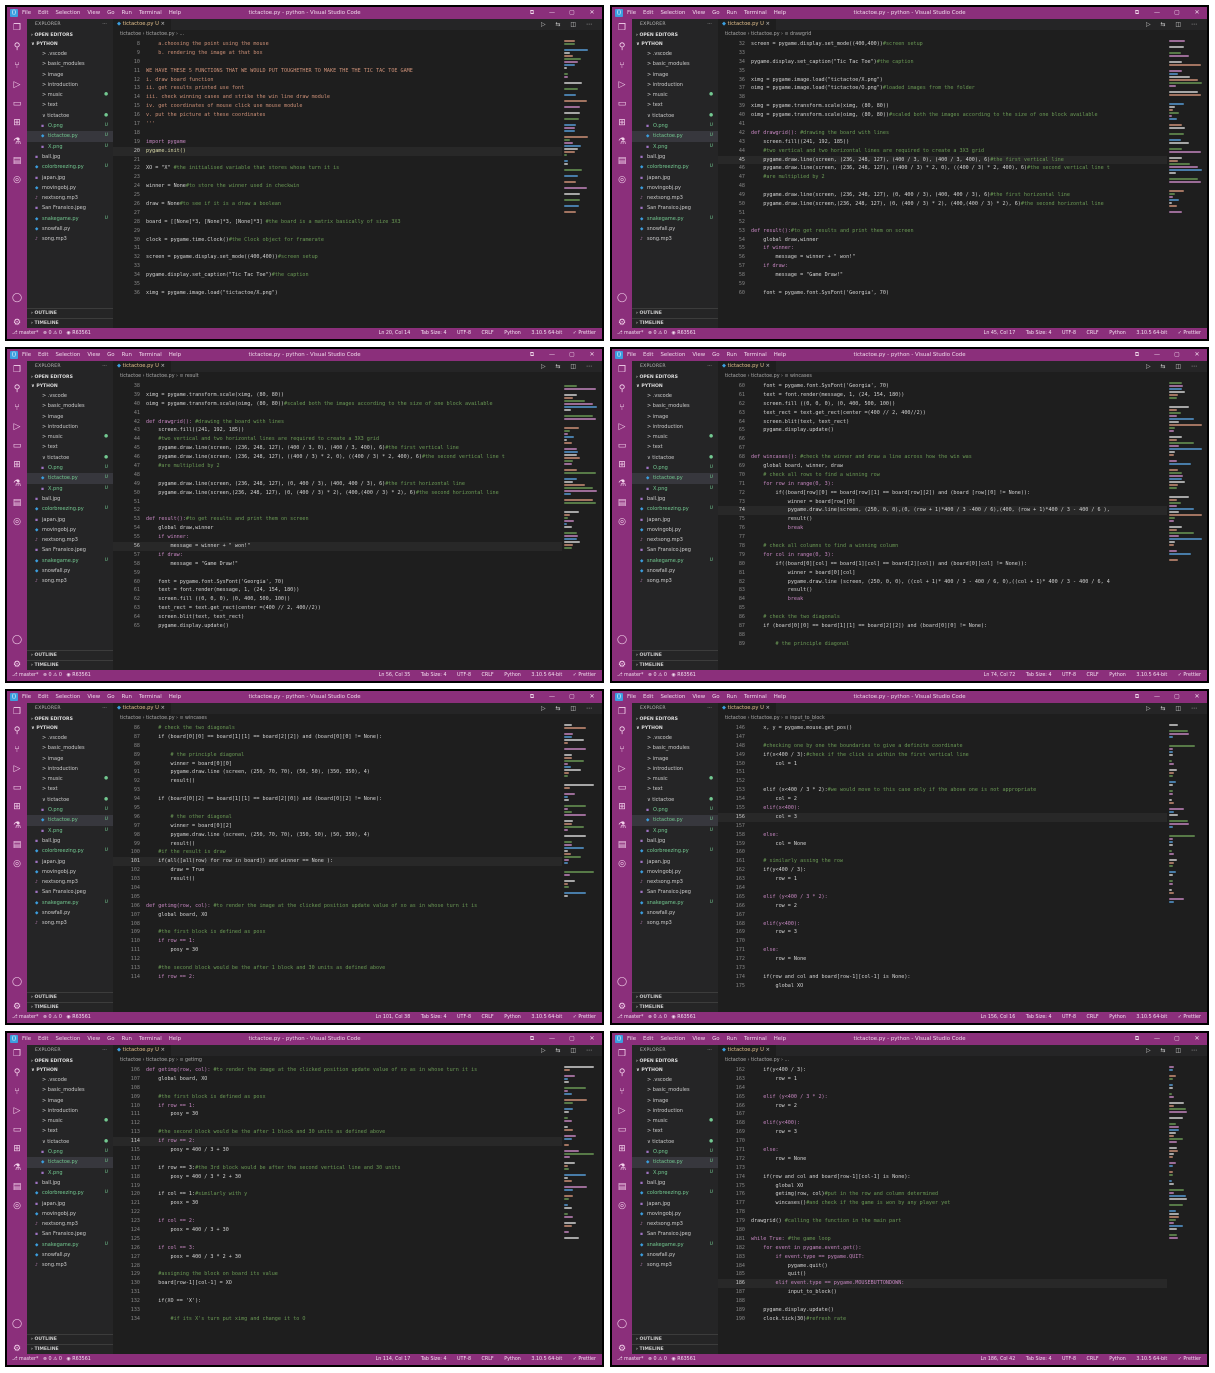 This screenshot has height=1373, width=1215. I want to click on file-tree-item: ♪ nextsong.mp3, so click(70, 198).